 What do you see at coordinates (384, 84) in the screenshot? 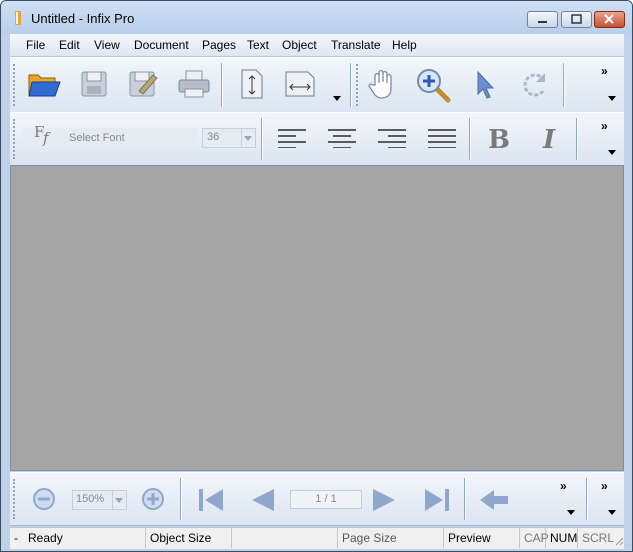
I see `hand-tool-icon` at bounding box center [384, 84].